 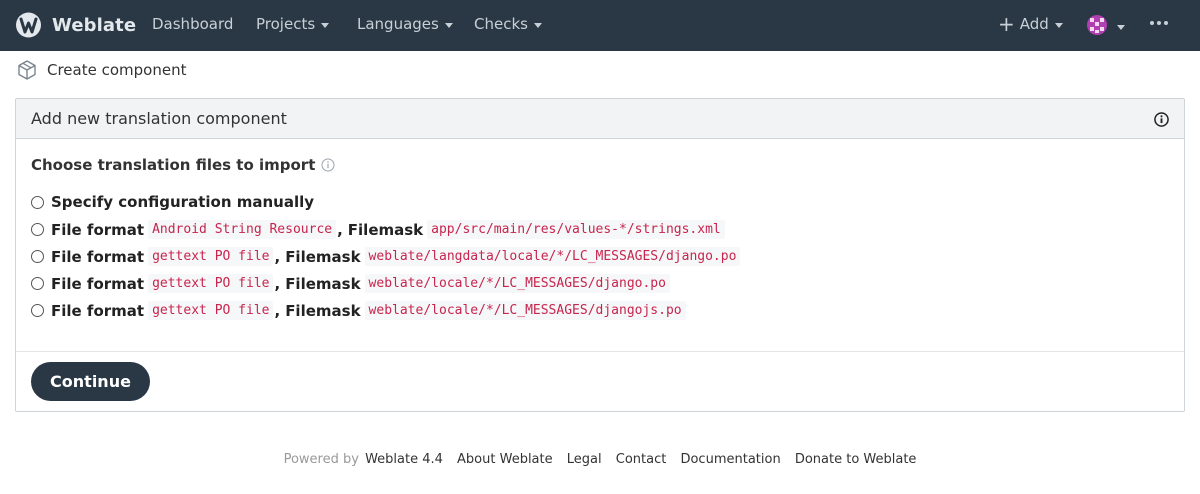 What do you see at coordinates (517, 283) in the screenshot?
I see `filemask-value: weblate/locale/*/LC_MESSAGES/django.po` at bounding box center [517, 283].